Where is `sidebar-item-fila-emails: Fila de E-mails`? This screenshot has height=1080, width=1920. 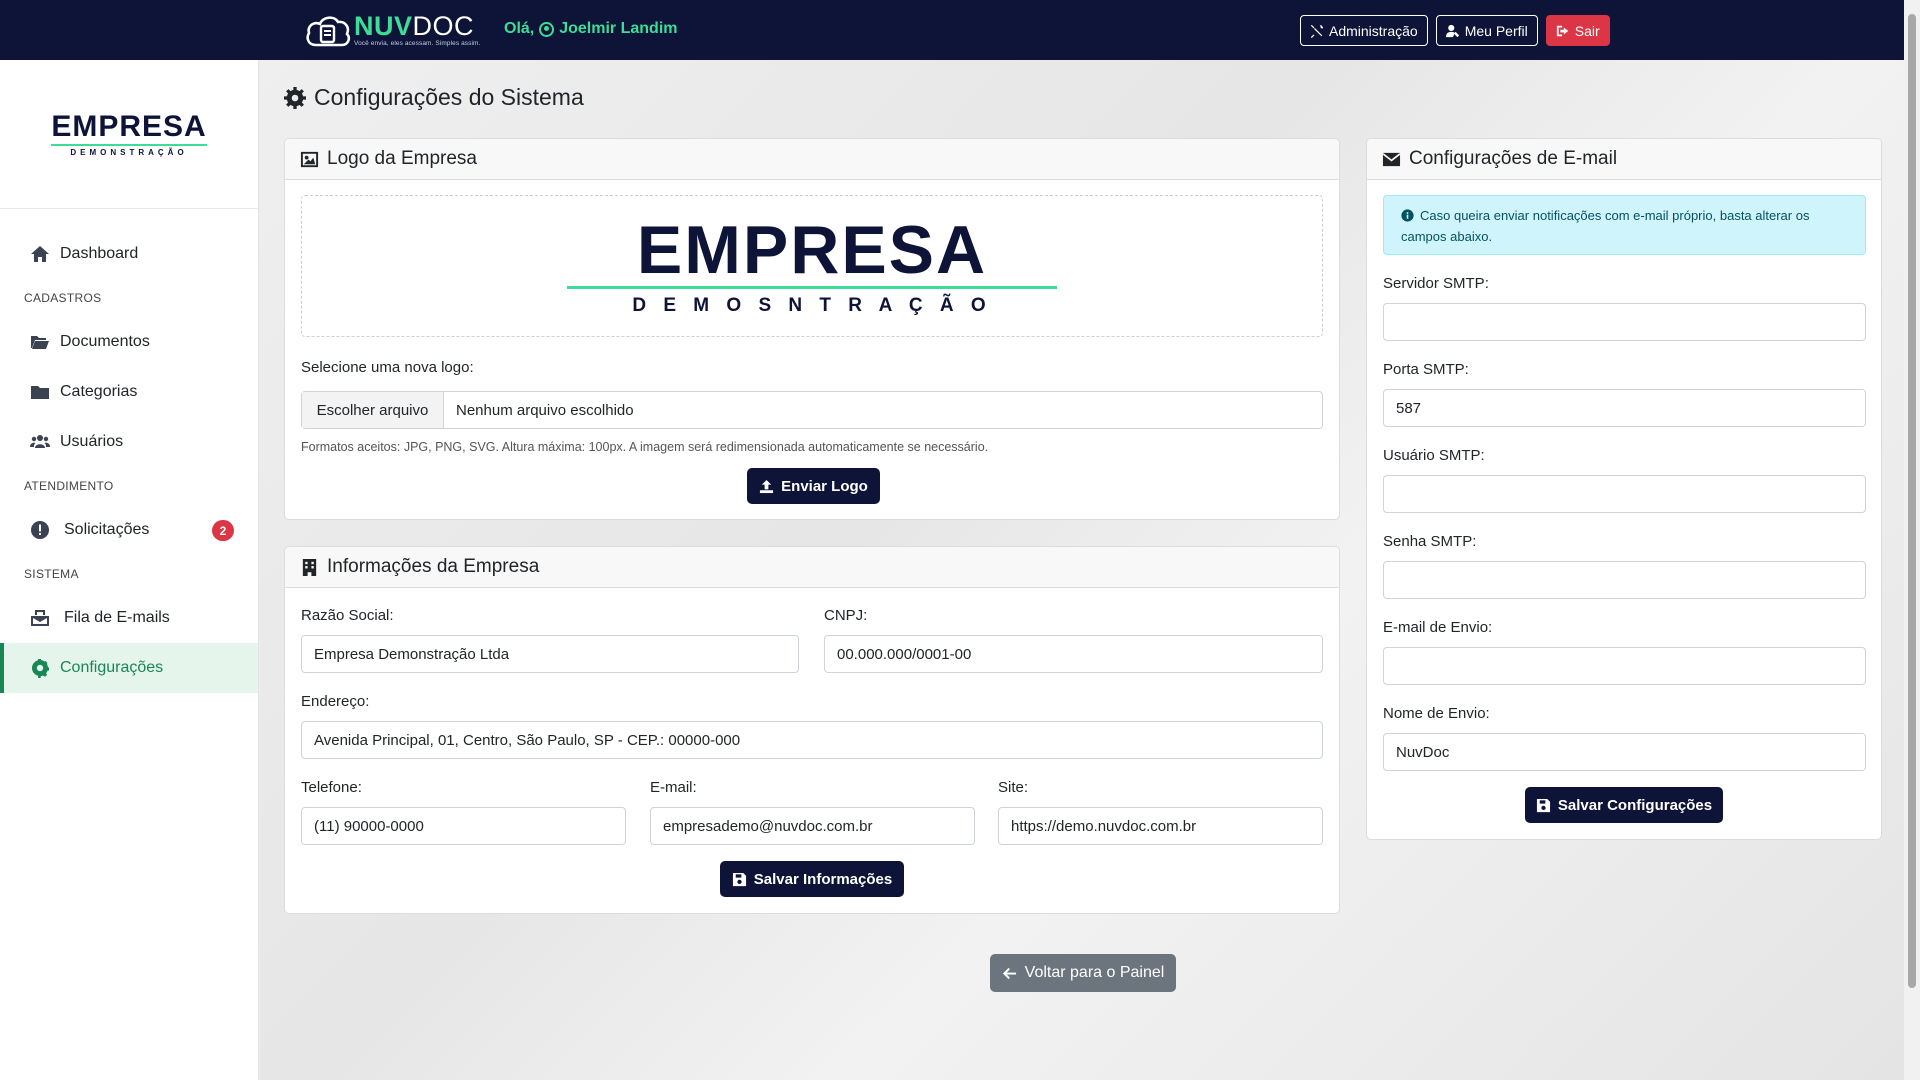 sidebar-item-fila-emails: Fila de E-mails is located at coordinates (129, 618).